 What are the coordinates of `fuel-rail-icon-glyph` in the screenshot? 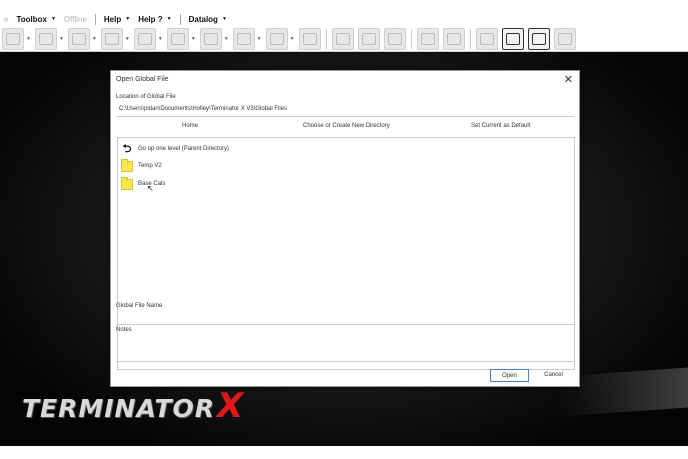 It's located at (276, 38).